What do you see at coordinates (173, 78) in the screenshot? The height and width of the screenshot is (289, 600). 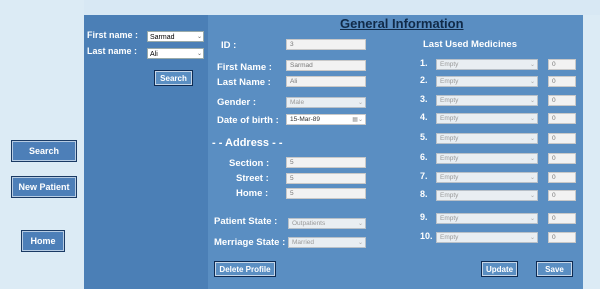 I see `search-button: Search` at bounding box center [173, 78].